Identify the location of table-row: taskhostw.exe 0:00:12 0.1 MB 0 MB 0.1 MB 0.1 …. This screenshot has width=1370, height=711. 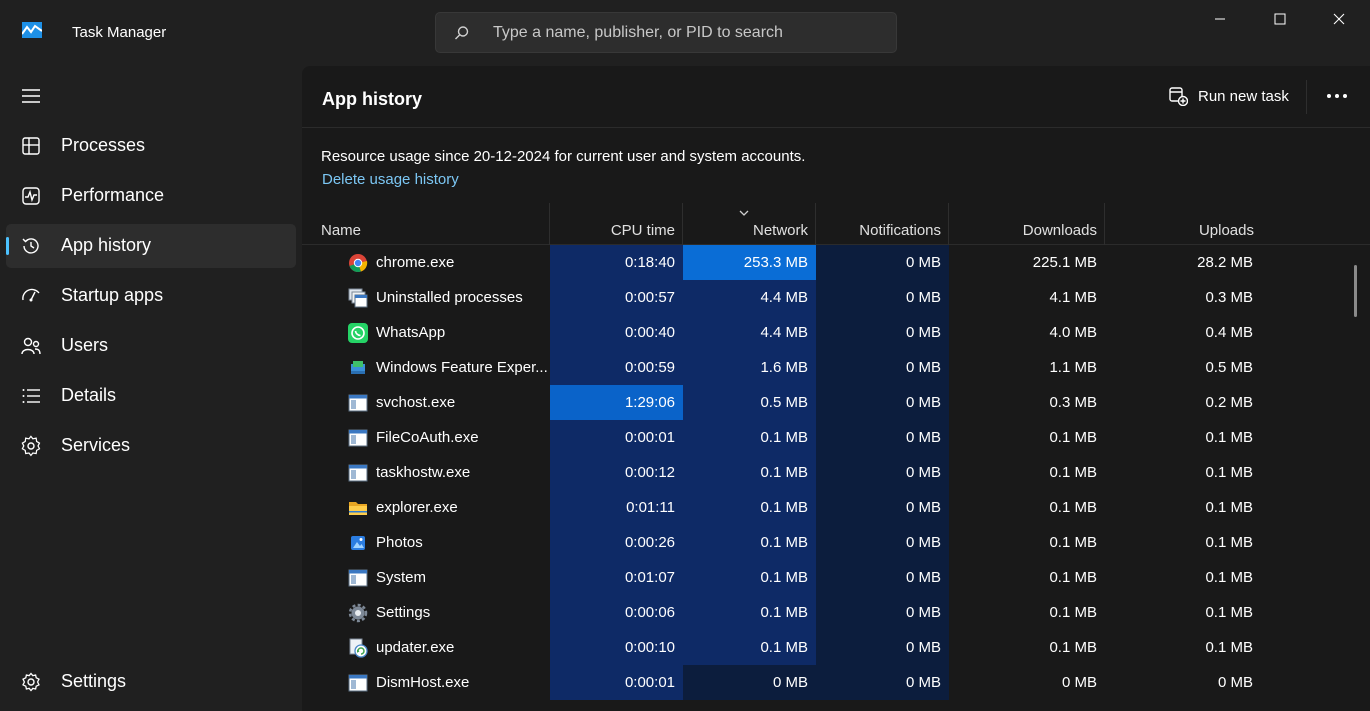
(836, 472).